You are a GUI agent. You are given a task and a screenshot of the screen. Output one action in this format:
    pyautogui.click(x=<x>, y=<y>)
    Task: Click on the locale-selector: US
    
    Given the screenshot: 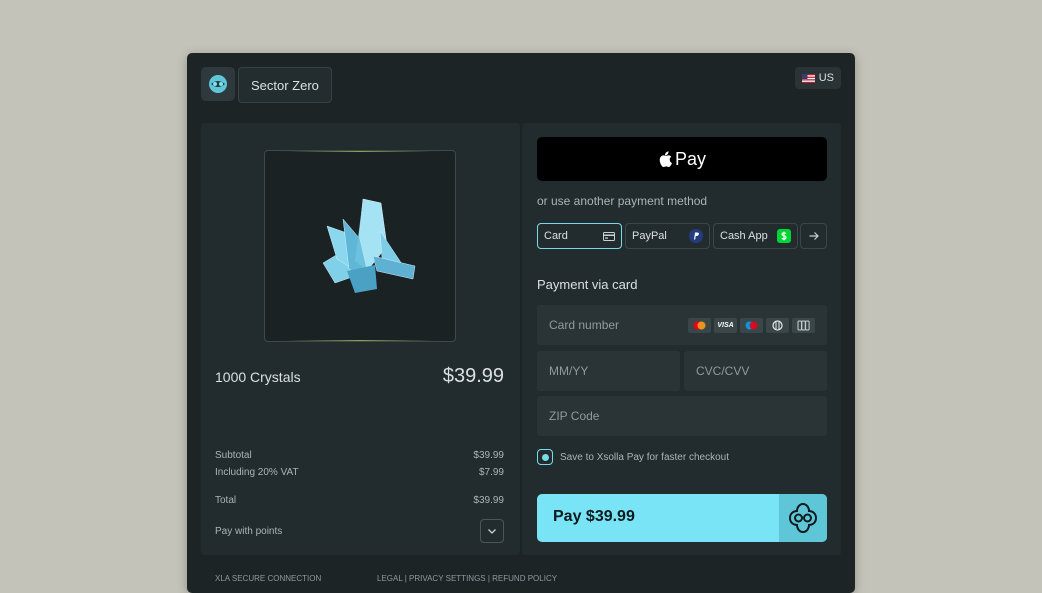 What is the action you would take?
    pyautogui.click(x=817, y=78)
    